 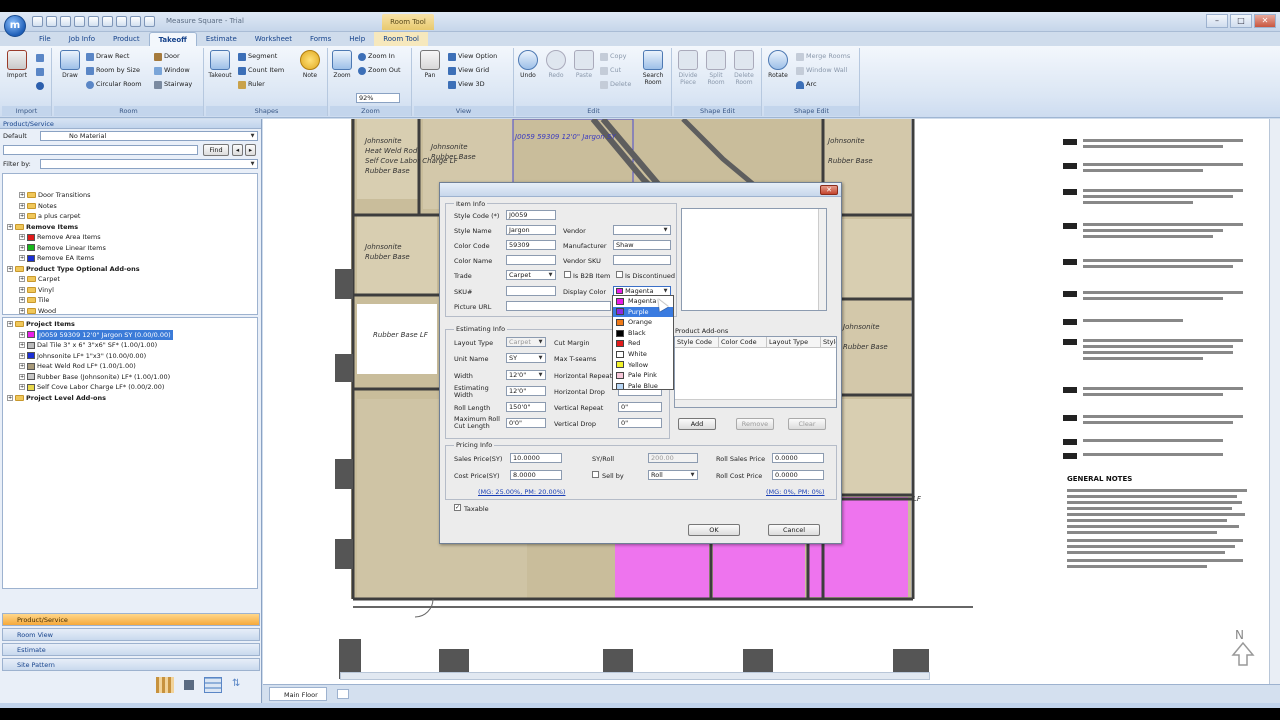 What do you see at coordinates (131, 664) in the screenshot?
I see `nav-site-pattern: Site Pattern` at bounding box center [131, 664].